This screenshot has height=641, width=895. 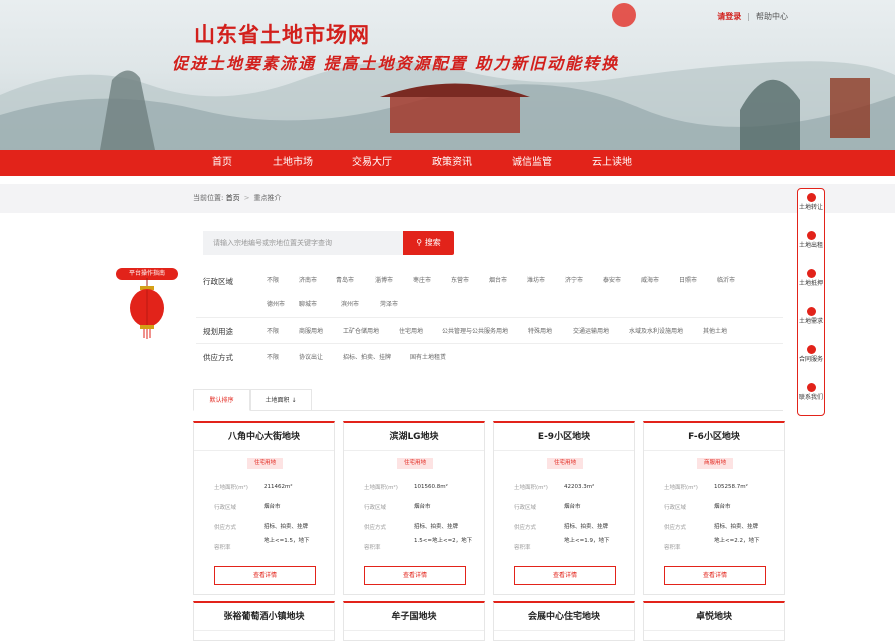 I want to click on filter-option: 枣庄市, so click(x=422, y=279).